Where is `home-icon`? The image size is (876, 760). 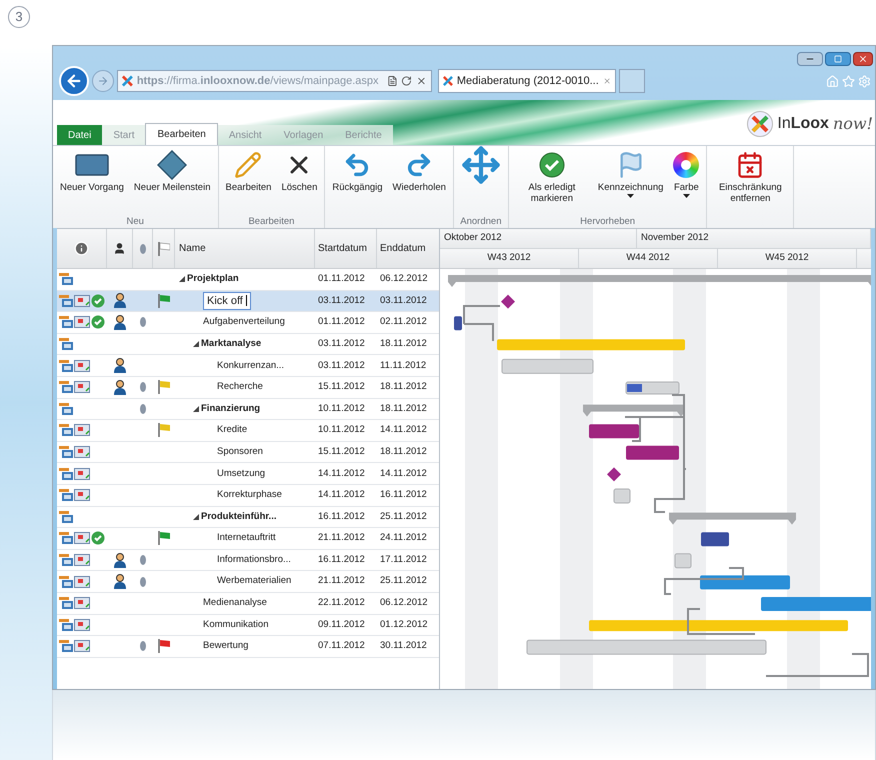
home-icon is located at coordinates (832, 81).